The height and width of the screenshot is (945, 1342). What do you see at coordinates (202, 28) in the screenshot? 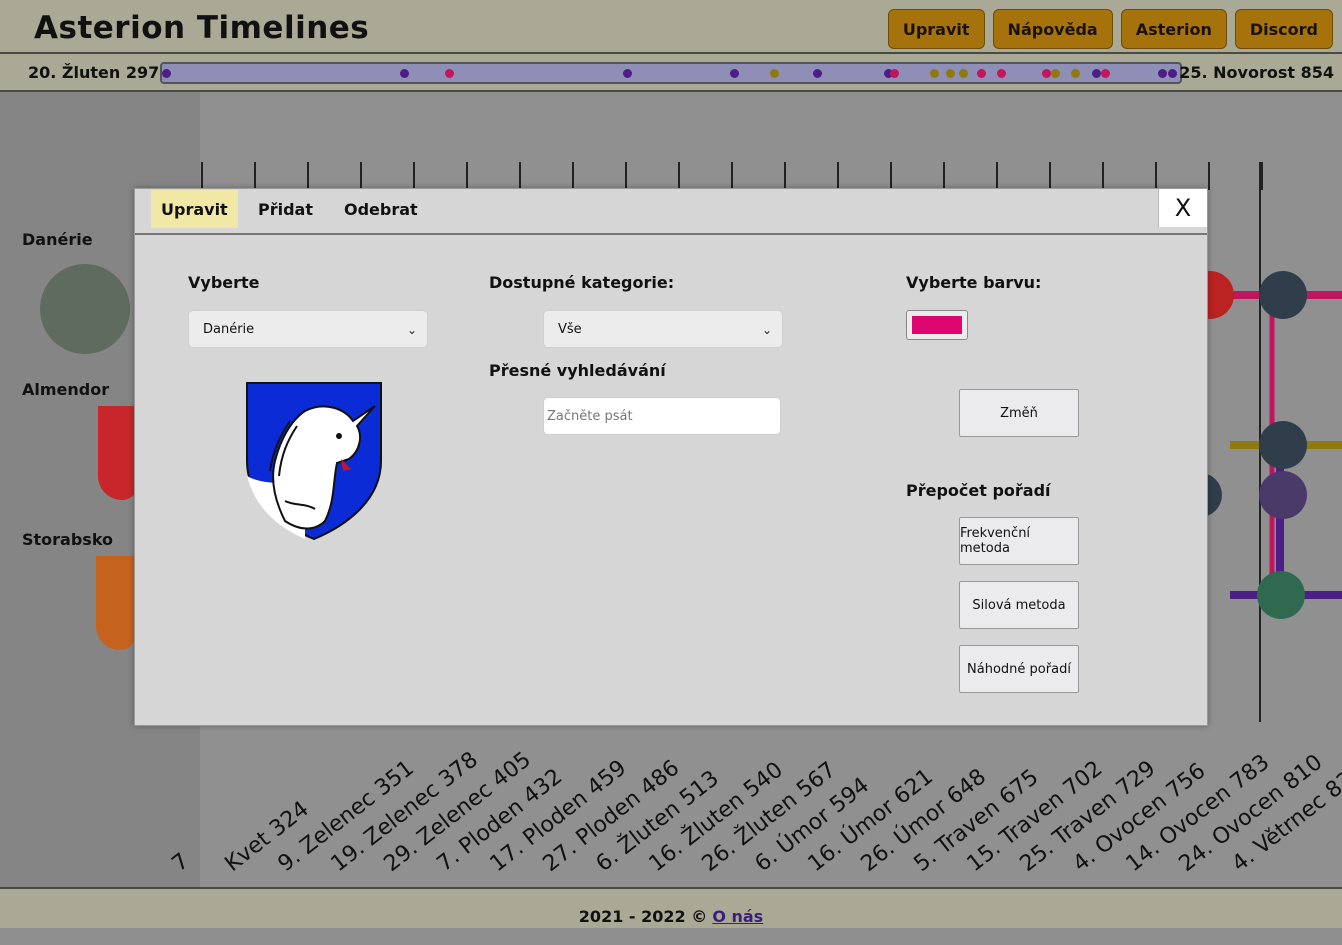
I see `app-title: Asterion Timelines` at bounding box center [202, 28].